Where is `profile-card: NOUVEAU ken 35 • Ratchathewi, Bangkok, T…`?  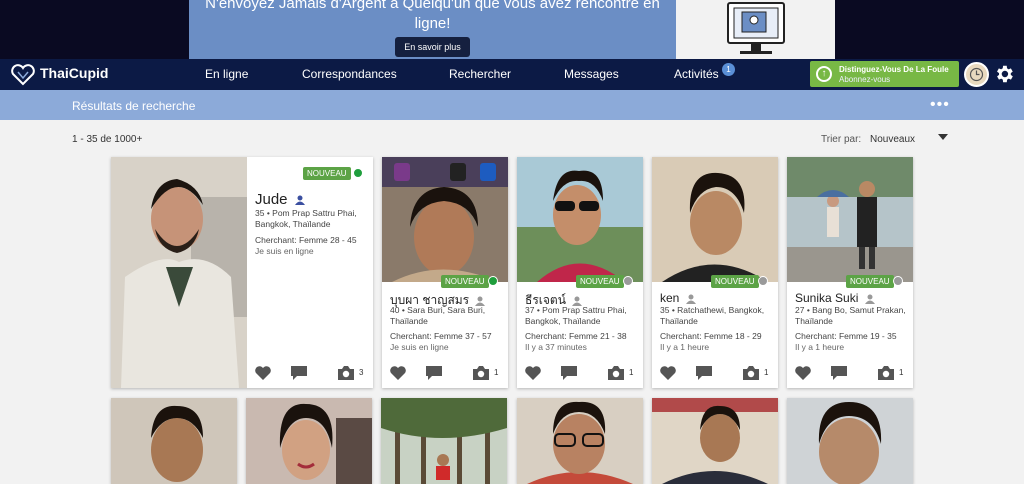
profile-card: NOUVEAU ken 35 • Ratchathewi, Bangkok, T… is located at coordinates (715, 272).